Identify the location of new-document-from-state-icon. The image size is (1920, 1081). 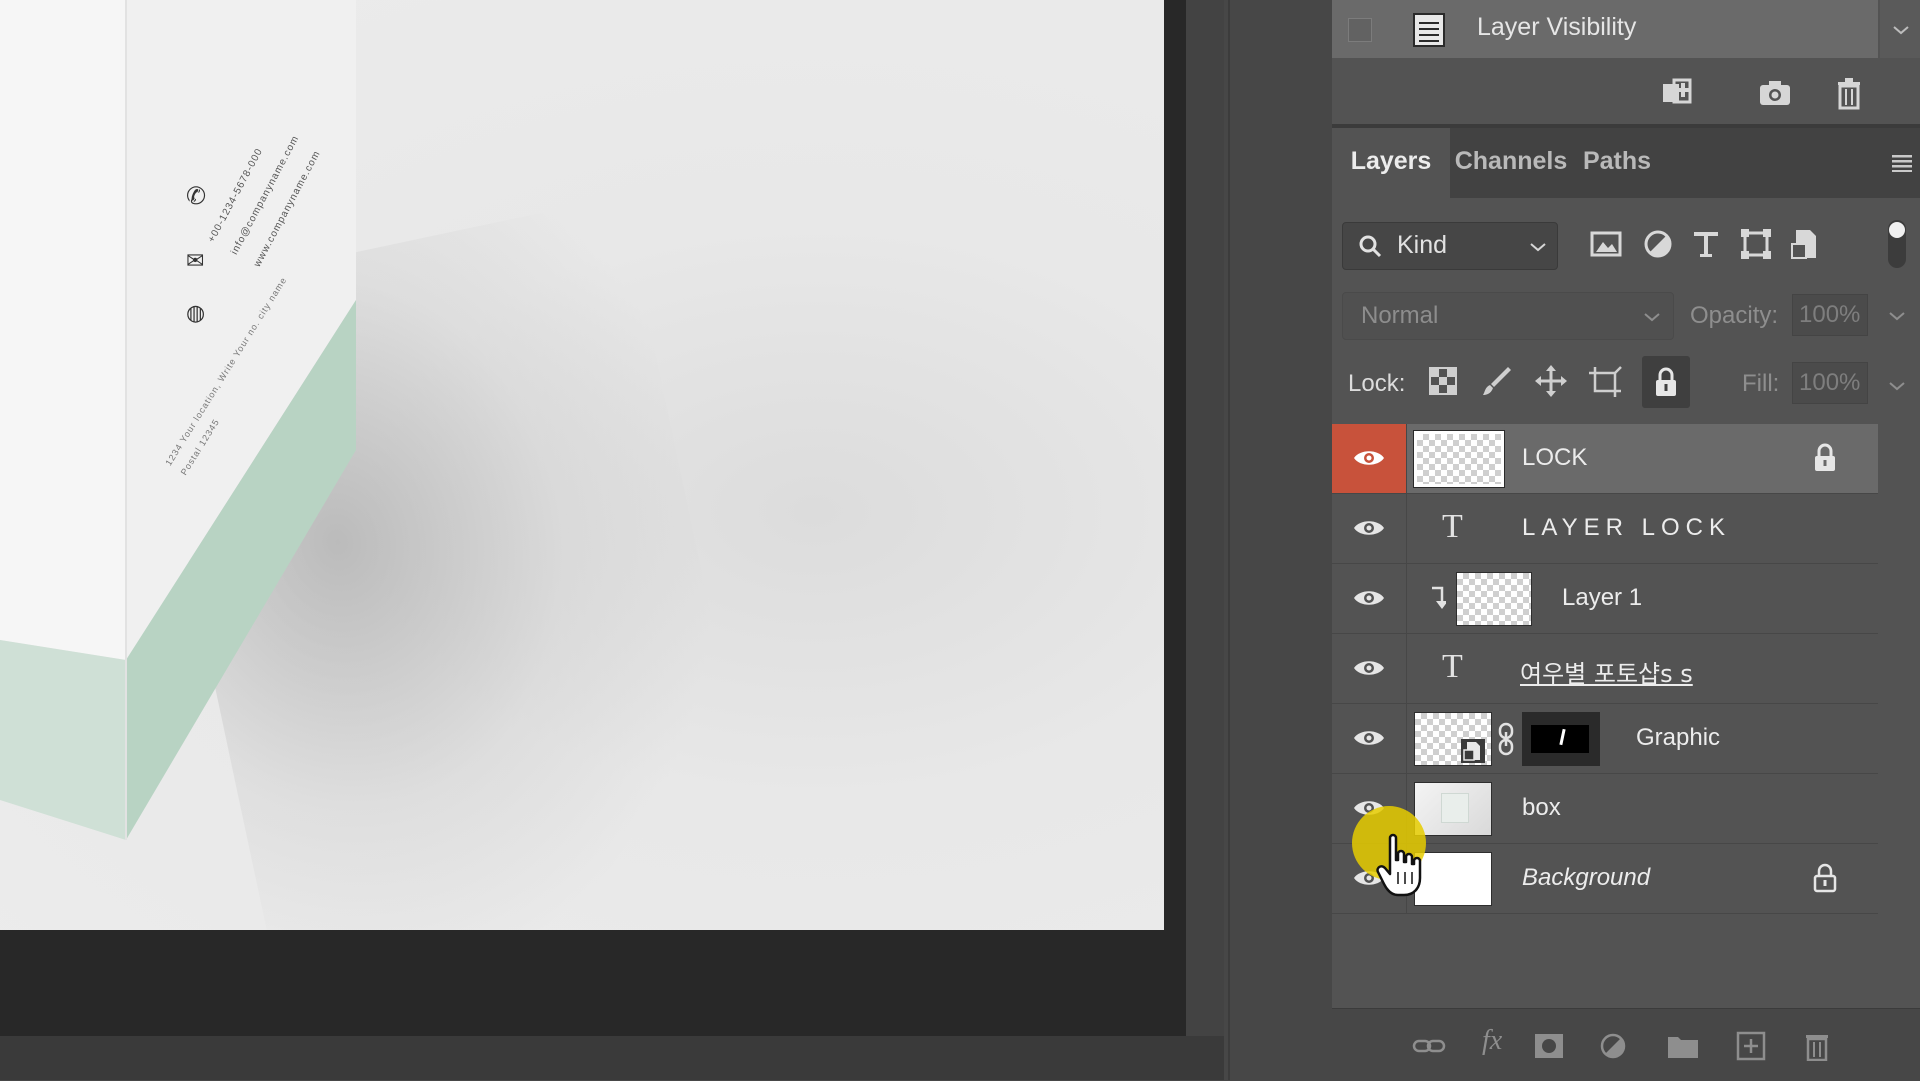
(1677, 93).